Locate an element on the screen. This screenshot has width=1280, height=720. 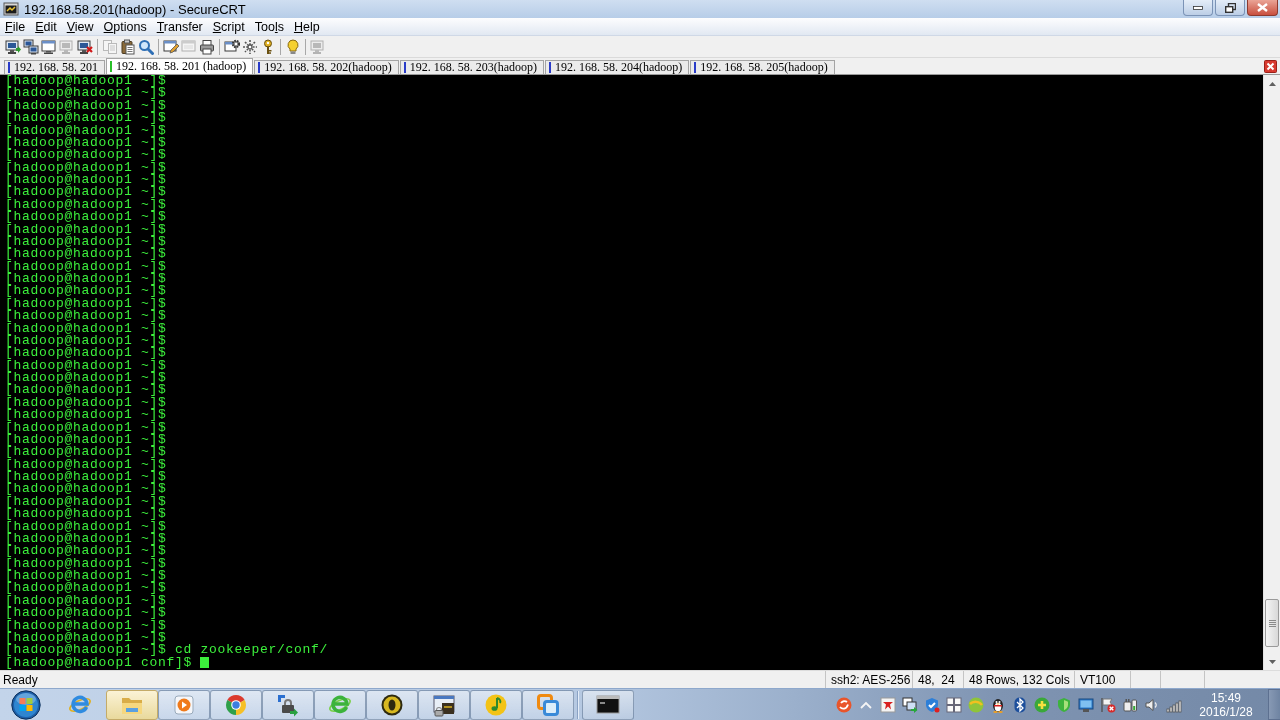
monitor-icon is located at coordinates (1086, 704).